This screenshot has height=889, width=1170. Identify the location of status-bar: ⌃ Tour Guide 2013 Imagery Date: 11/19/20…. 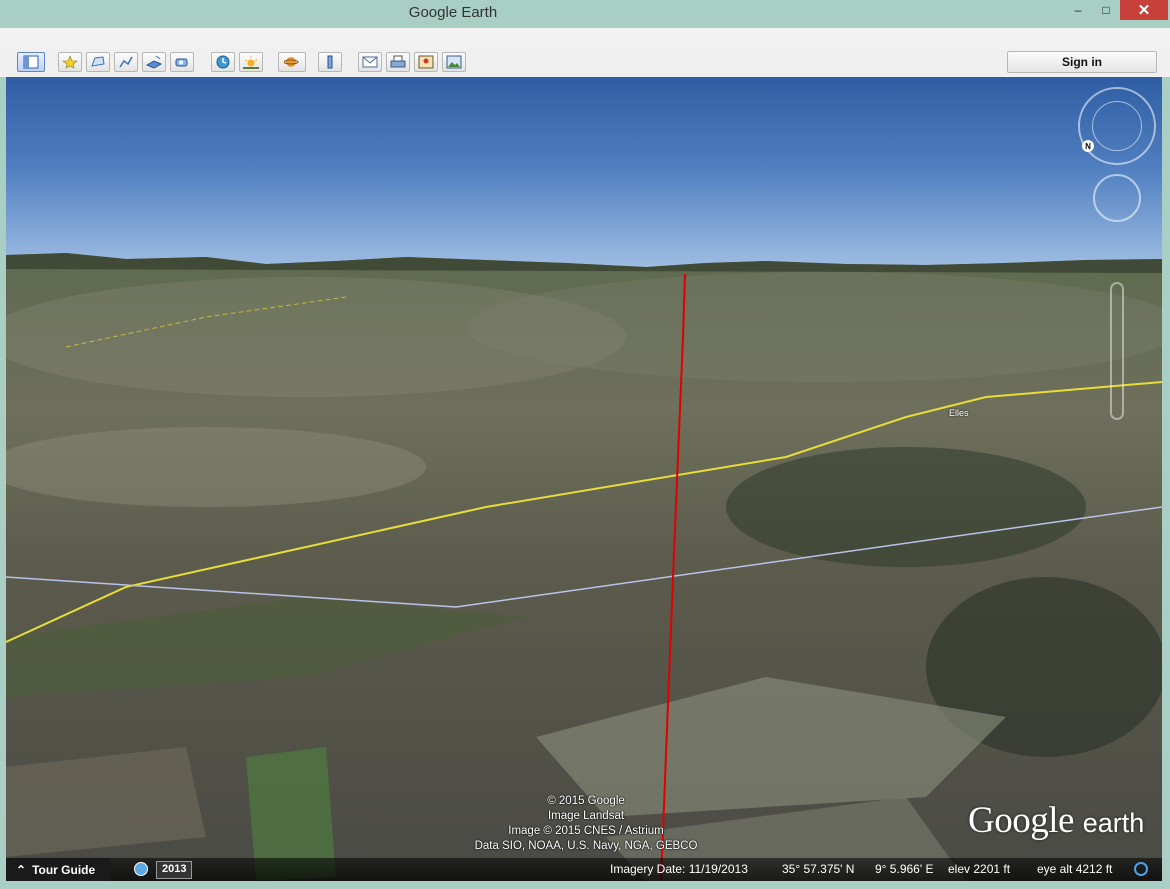
(584, 869).